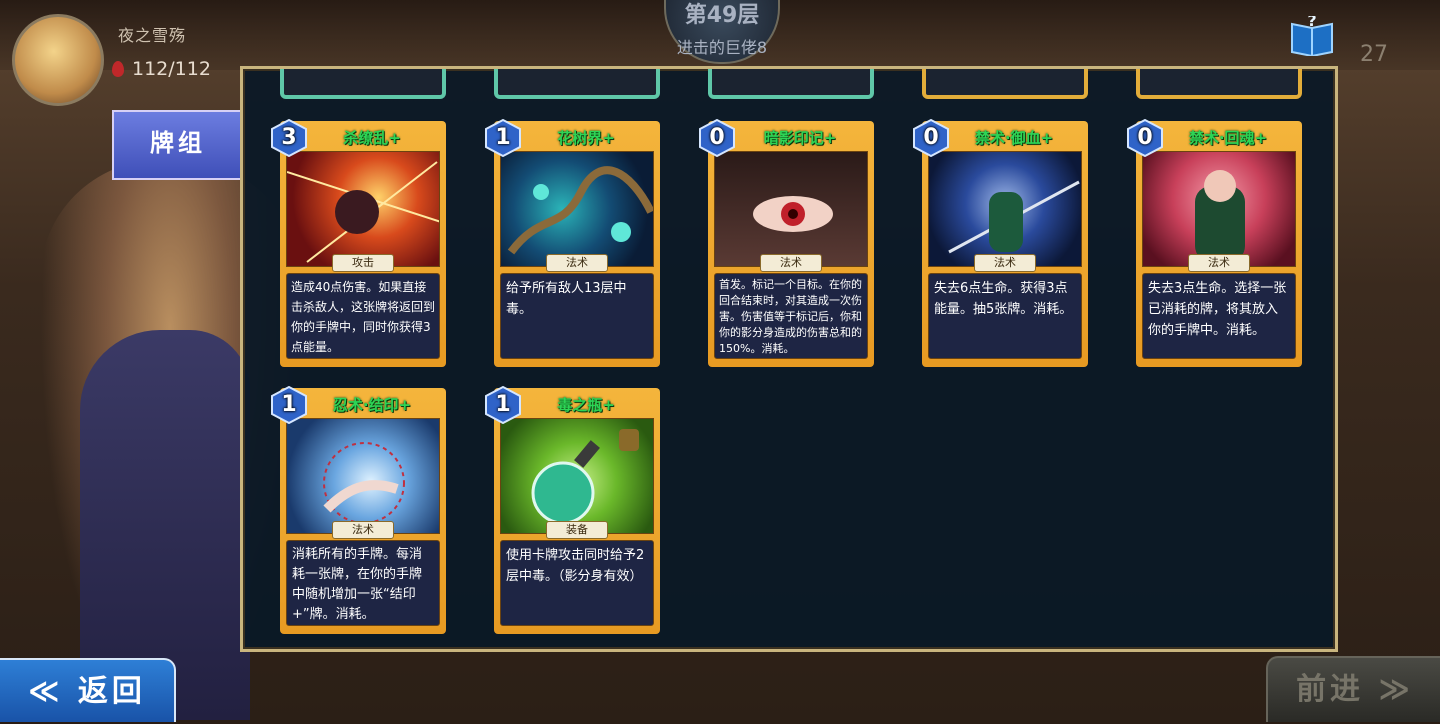 The height and width of the screenshot is (724, 1440). I want to click on card-name: 杀缭乱+, so click(372, 138).